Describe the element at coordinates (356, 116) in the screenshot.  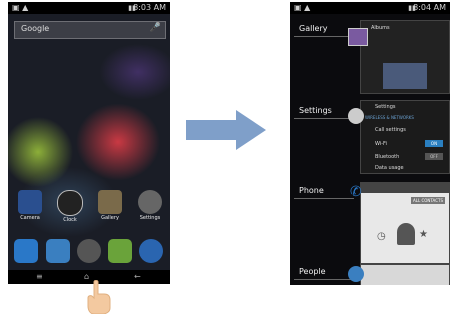
I see `settings-gear-icon` at that location.